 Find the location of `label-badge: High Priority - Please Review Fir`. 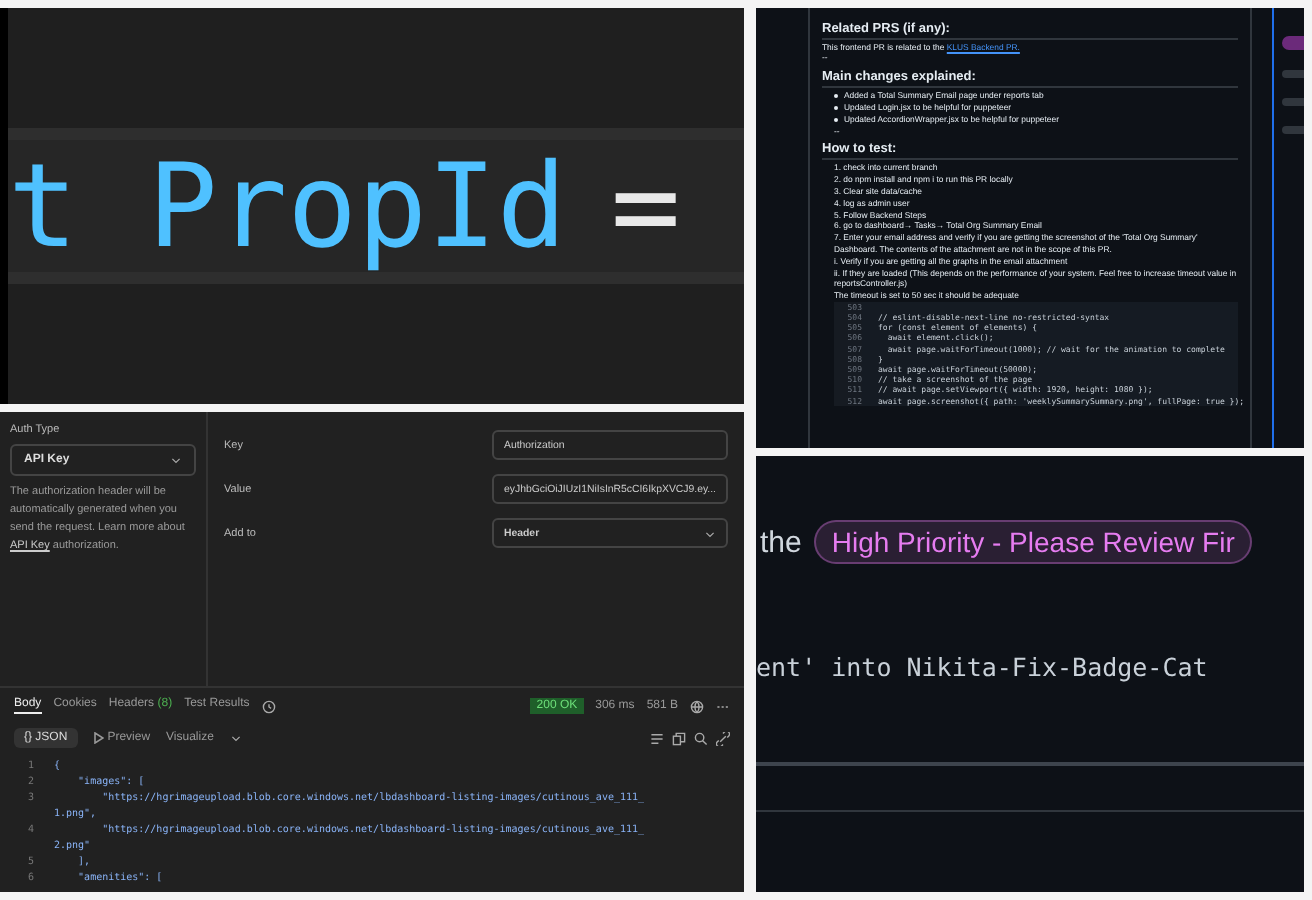

label-badge: High Priority - Please Review Fir is located at coordinates (1033, 542).